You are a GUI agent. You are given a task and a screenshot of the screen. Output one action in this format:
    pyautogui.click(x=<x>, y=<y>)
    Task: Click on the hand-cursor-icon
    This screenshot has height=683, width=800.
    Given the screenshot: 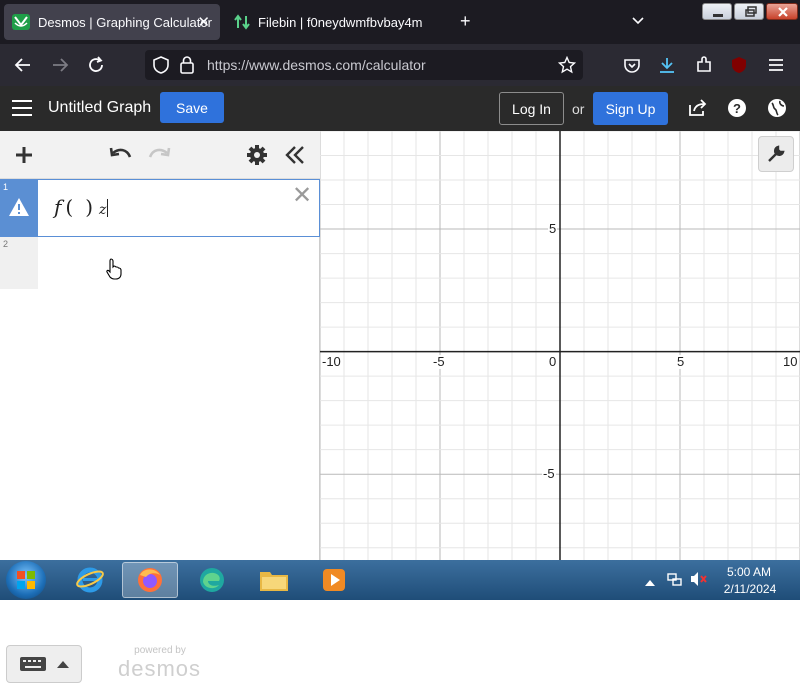 What is the action you would take?
    pyautogui.click(x=114, y=269)
    